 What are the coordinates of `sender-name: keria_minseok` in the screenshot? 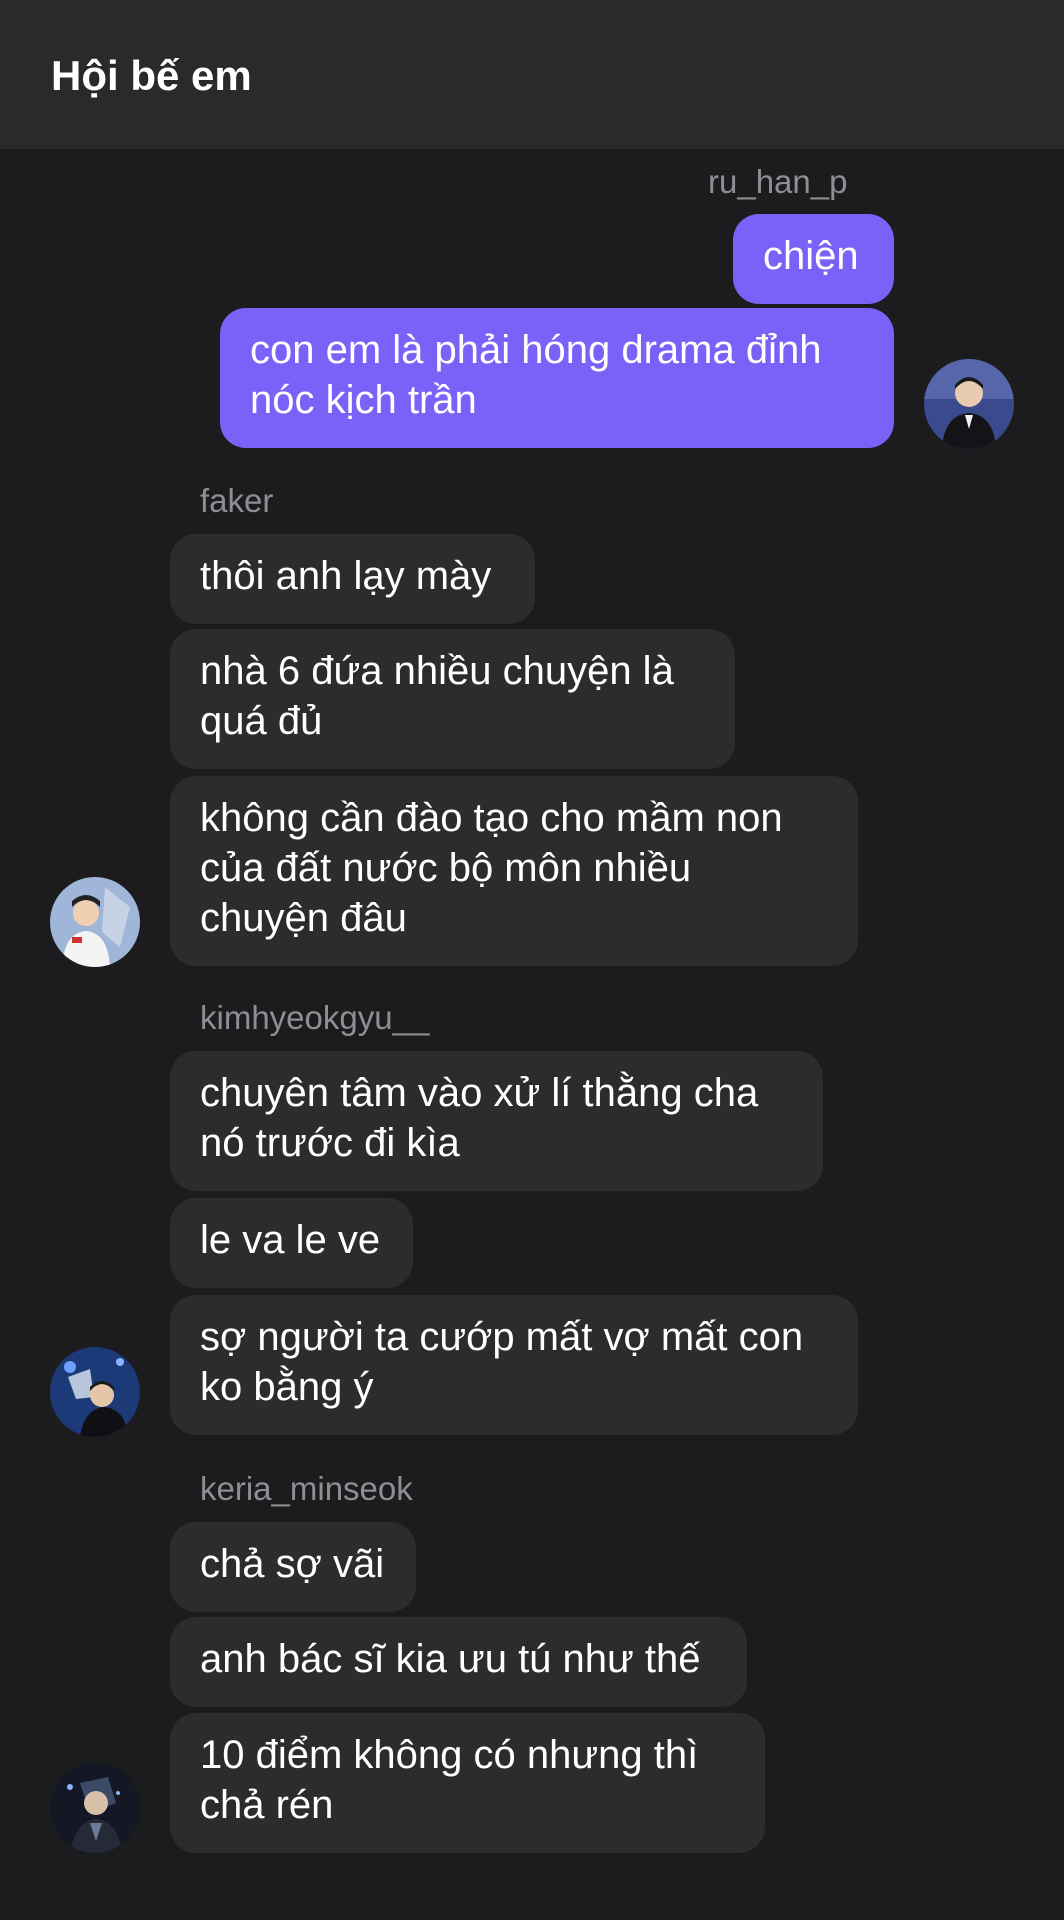 It's located at (306, 1488).